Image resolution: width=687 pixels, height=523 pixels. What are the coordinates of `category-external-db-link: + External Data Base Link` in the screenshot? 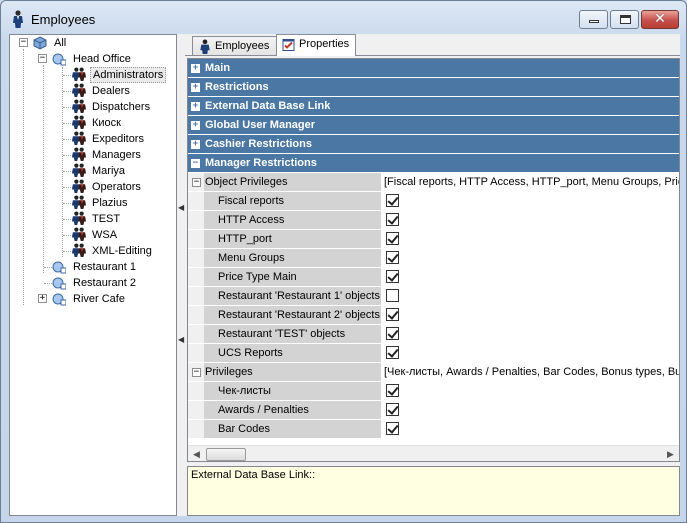 It's located at (433, 106).